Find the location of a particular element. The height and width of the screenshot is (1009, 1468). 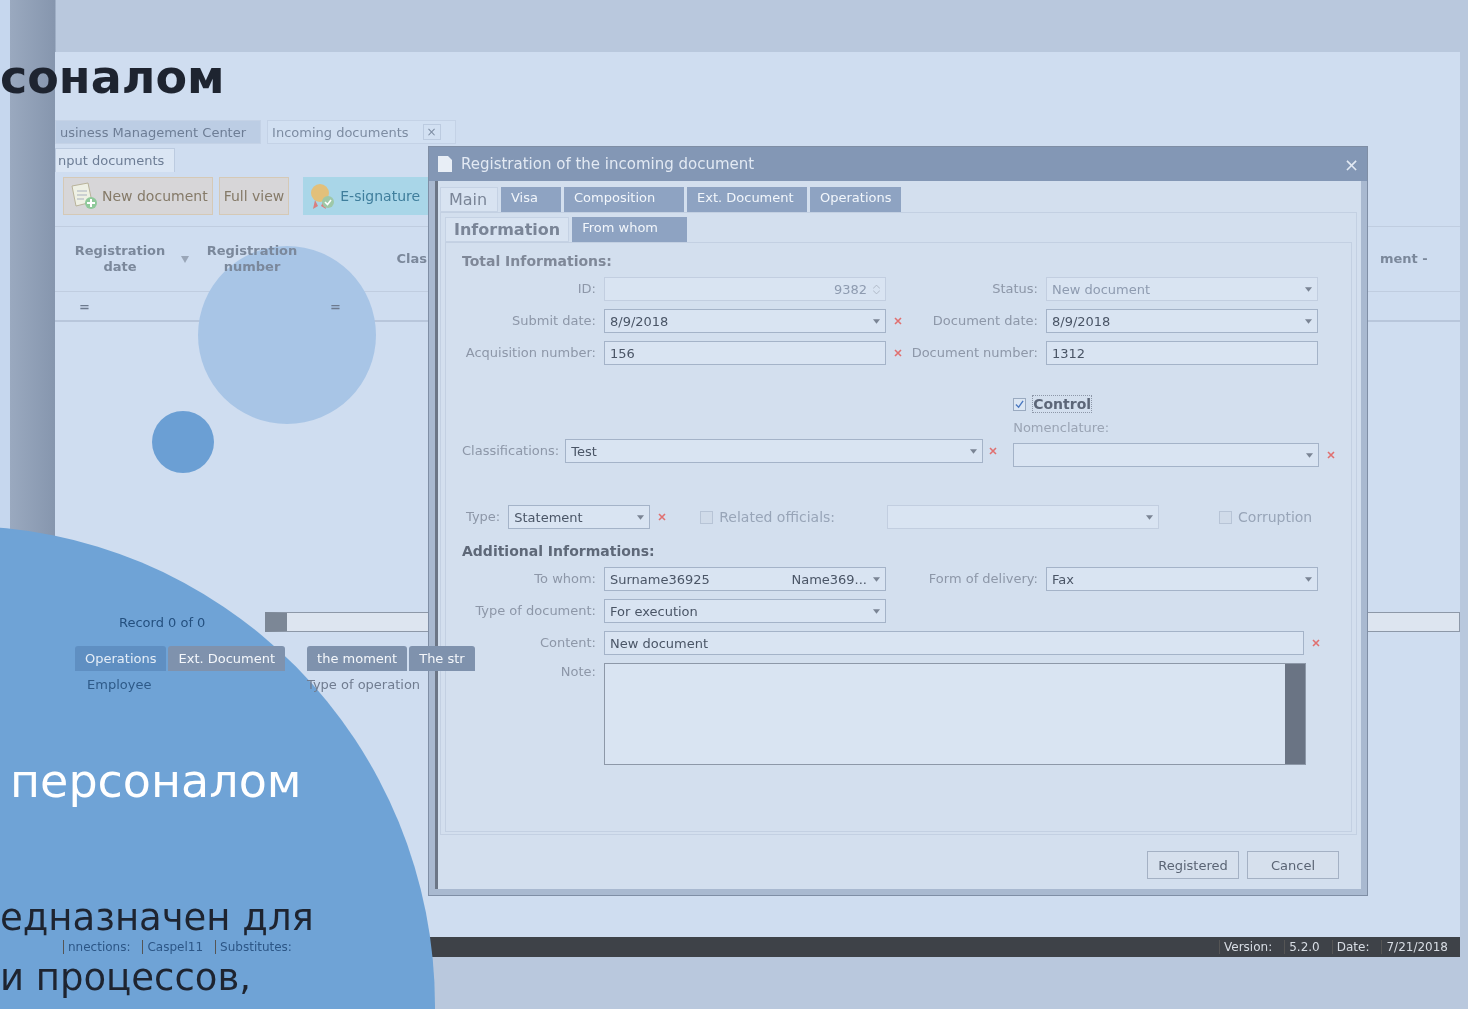

column-header: Registration date is located at coordinates (120, 259).